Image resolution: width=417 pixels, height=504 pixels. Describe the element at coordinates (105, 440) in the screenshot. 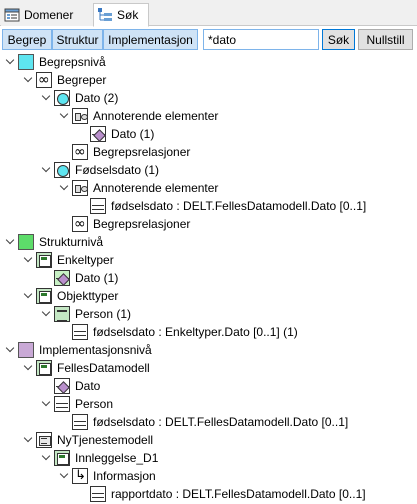

I see `tree-node-label: NyTjenestemodell` at that location.